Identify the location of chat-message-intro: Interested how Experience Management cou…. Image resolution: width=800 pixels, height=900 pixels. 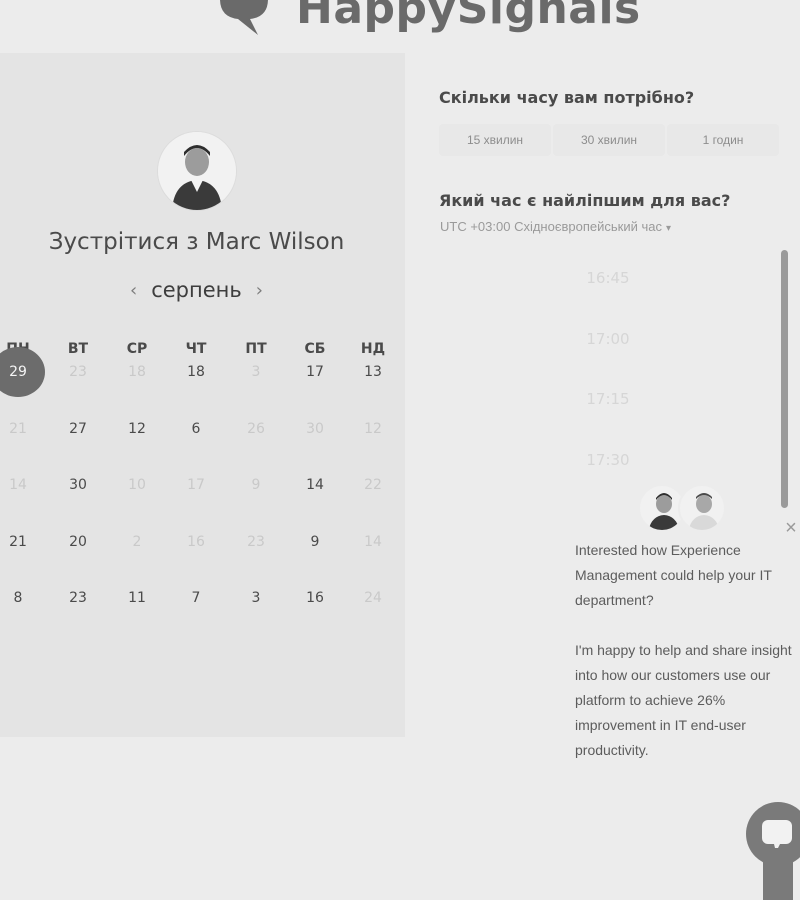
(673, 575).